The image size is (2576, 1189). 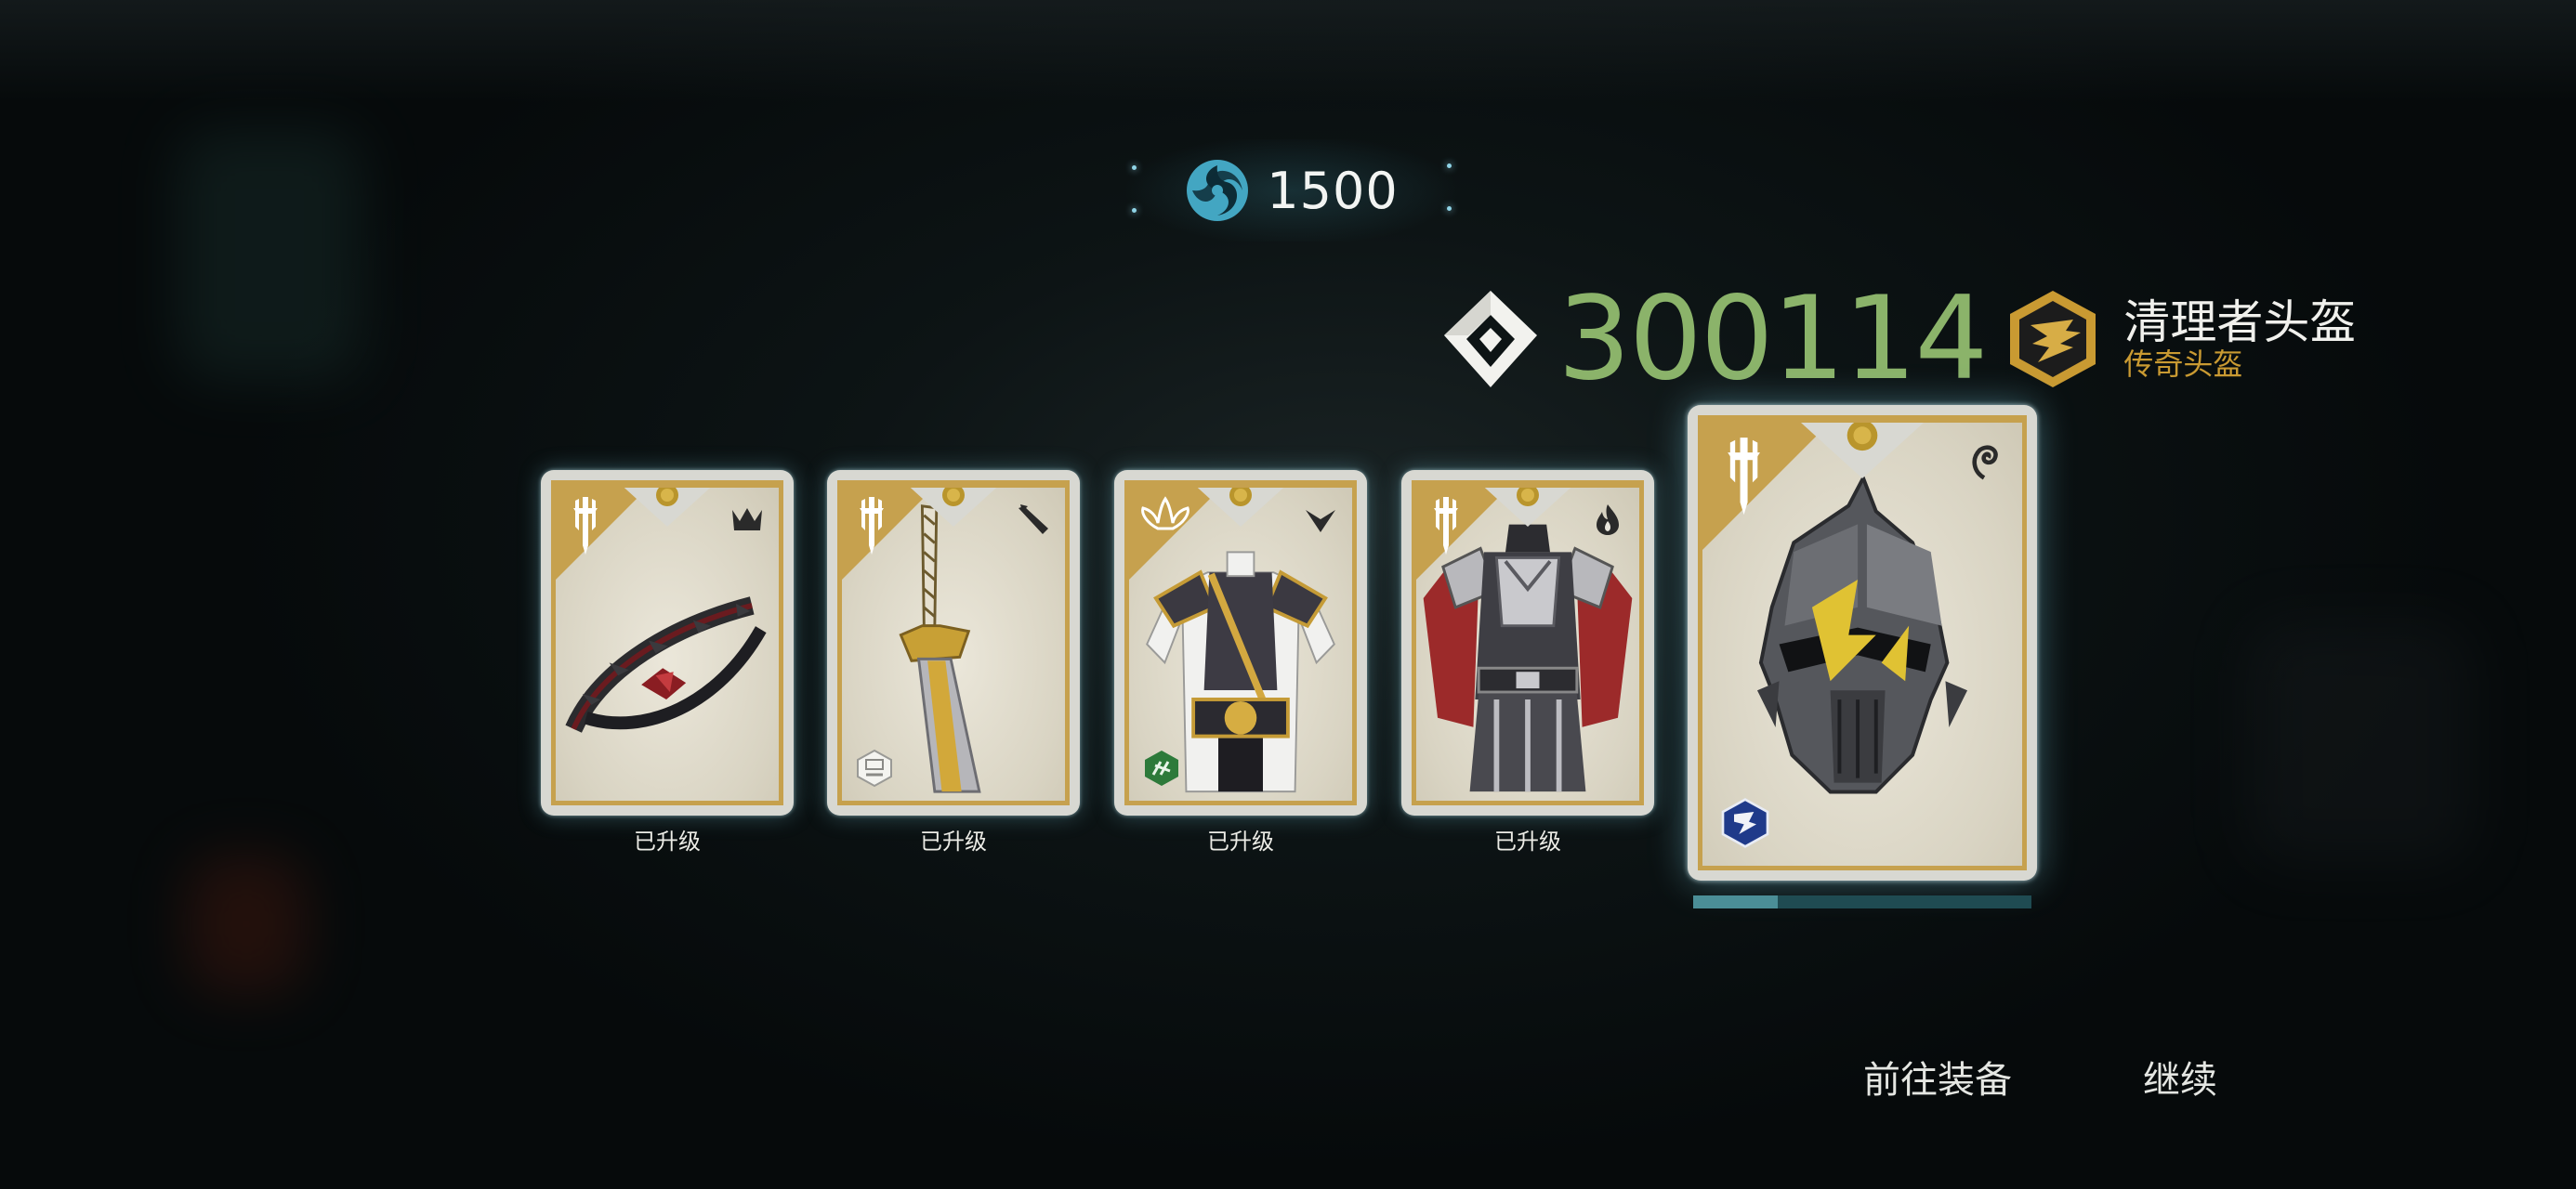 What do you see at coordinates (874, 769) in the screenshot?
I see `set-bonus-icon` at bounding box center [874, 769].